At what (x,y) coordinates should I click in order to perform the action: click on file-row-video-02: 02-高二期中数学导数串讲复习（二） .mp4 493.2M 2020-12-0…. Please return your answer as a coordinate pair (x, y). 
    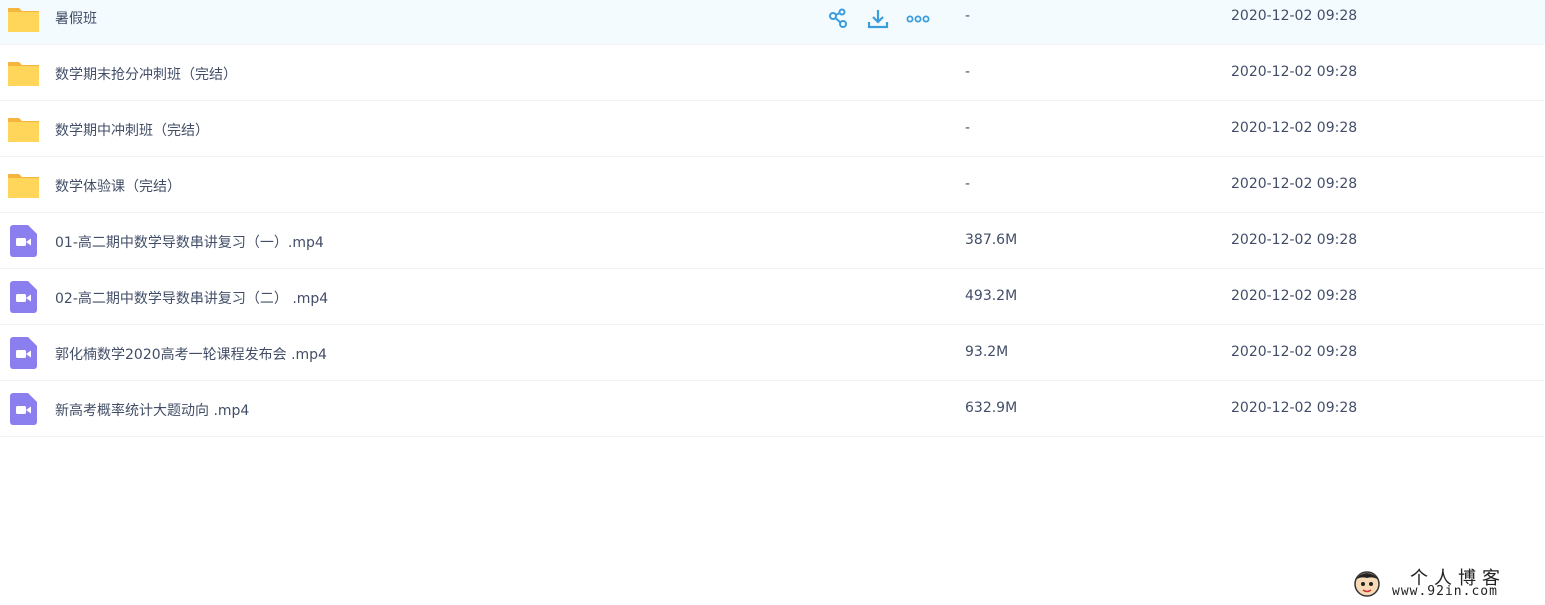
    Looking at the image, I should click on (772, 297).